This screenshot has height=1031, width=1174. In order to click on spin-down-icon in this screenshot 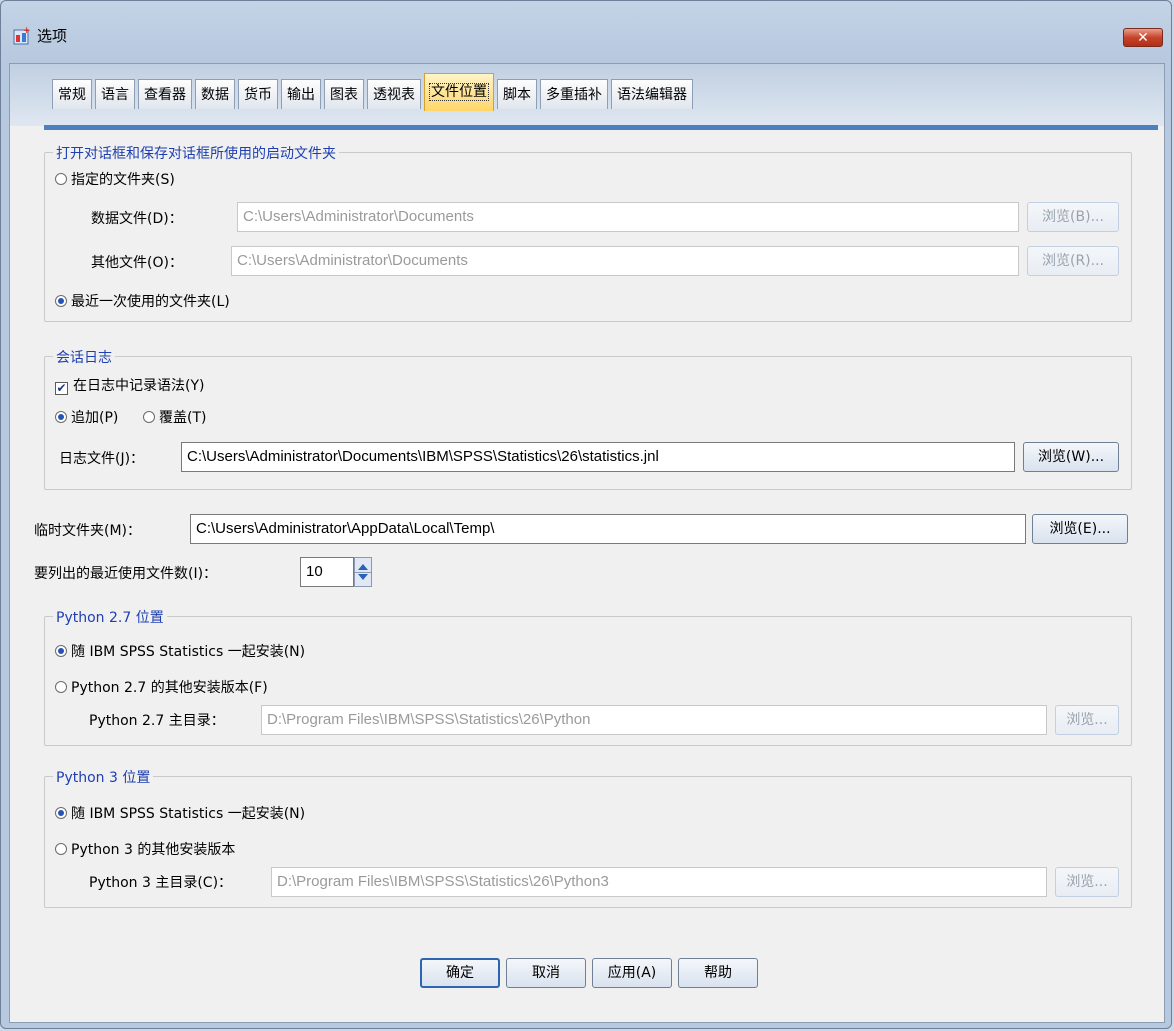, I will do `click(363, 577)`.